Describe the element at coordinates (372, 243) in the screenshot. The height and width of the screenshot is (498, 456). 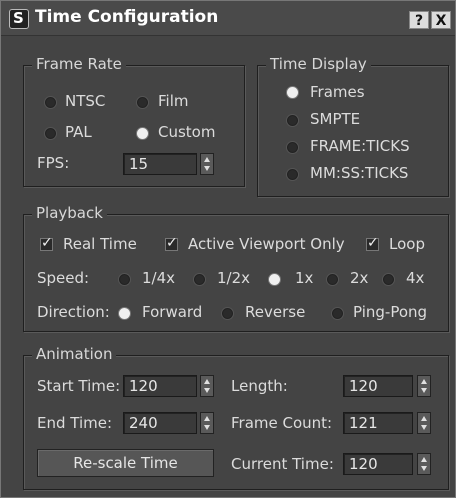
I see `loop-checkbox` at that location.